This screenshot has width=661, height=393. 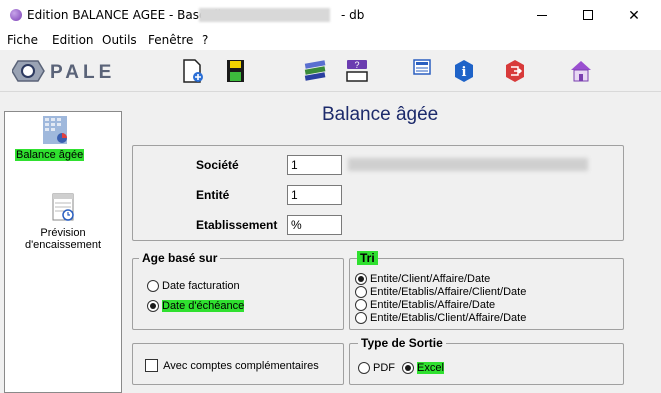 What do you see at coordinates (468, 164) in the screenshot?
I see `redacted-societe-name` at bounding box center [468, 164].